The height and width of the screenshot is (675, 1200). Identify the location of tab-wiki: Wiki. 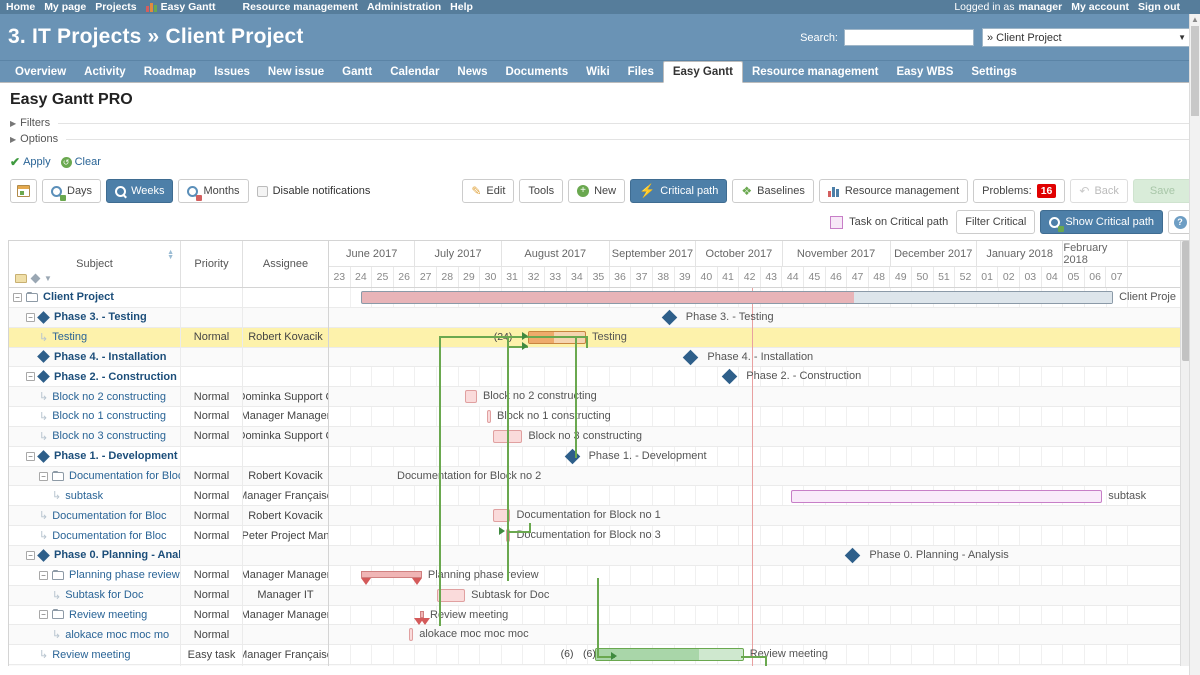
(598, 71).